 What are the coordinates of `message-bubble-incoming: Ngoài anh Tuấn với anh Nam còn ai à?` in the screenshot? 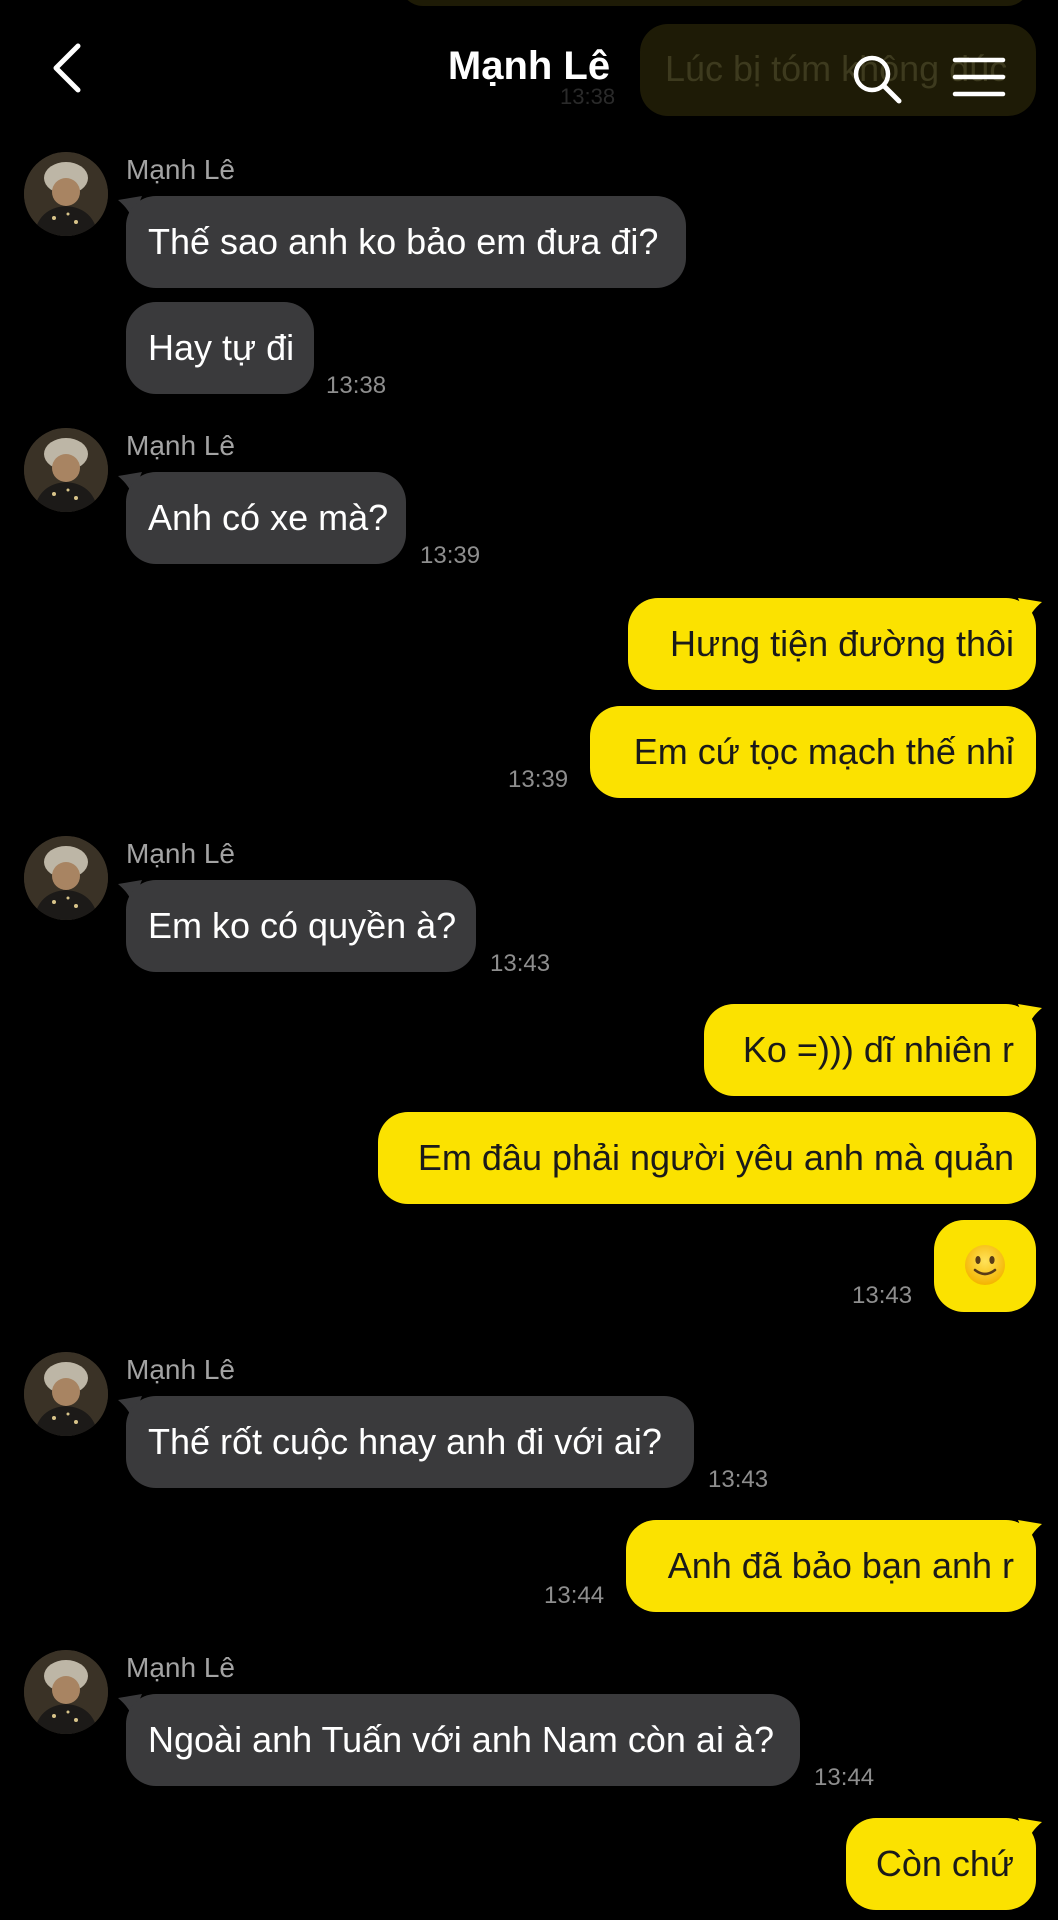 It's located at (463, 1740).